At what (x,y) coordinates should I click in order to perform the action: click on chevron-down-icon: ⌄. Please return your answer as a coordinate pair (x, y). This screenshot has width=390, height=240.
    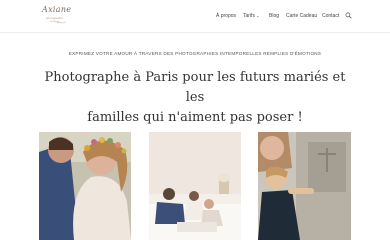
    Looking at the image, I should click on (257, 15).